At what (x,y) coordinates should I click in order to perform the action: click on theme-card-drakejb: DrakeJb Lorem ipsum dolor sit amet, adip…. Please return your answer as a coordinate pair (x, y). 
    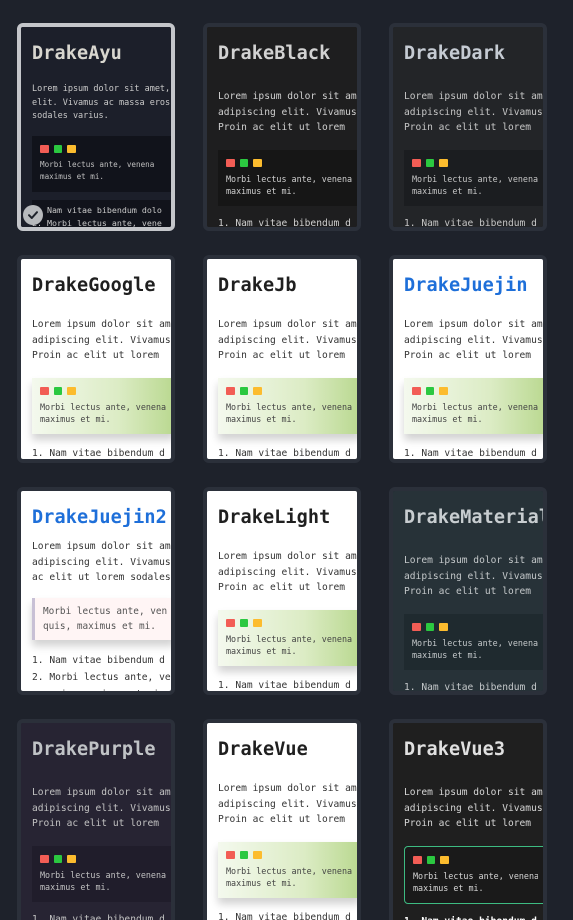
    Looking at the image, I should click on (282, 359).